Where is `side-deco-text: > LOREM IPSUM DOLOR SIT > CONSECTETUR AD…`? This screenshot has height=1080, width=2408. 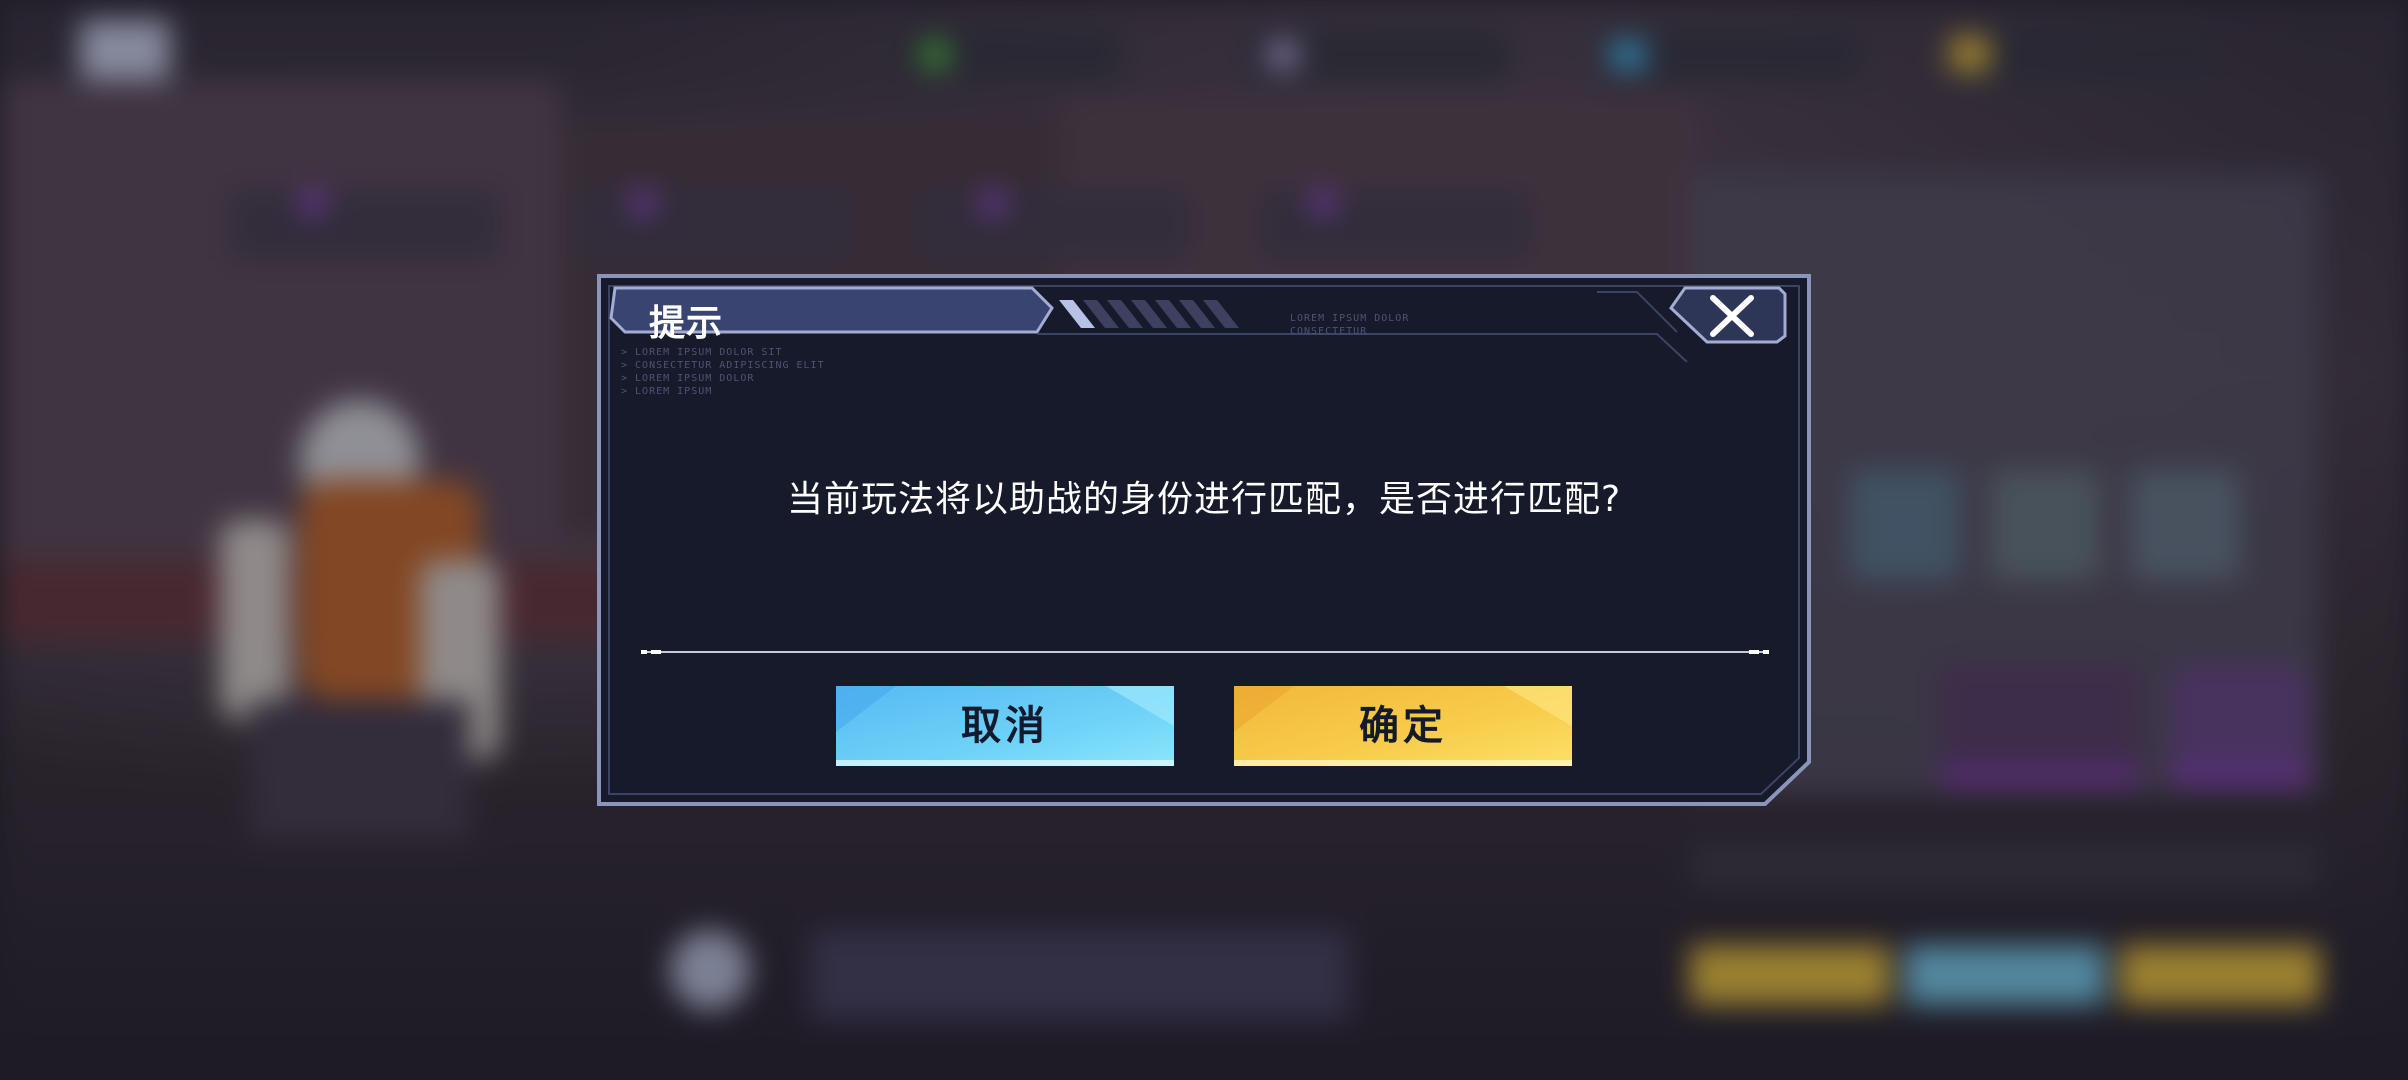 side-deco-text: > LOREM IPSUM DOLOR SIT > CONSECTETUR AD… is located at coordinates (723, 372).